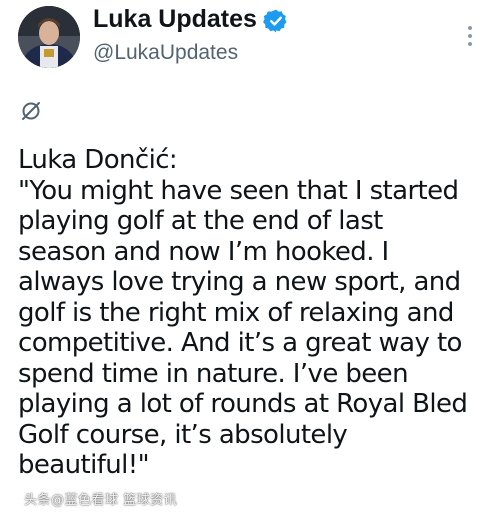 The image size is (500, 517). I want to click on more-options-icon, so click(470, 36).